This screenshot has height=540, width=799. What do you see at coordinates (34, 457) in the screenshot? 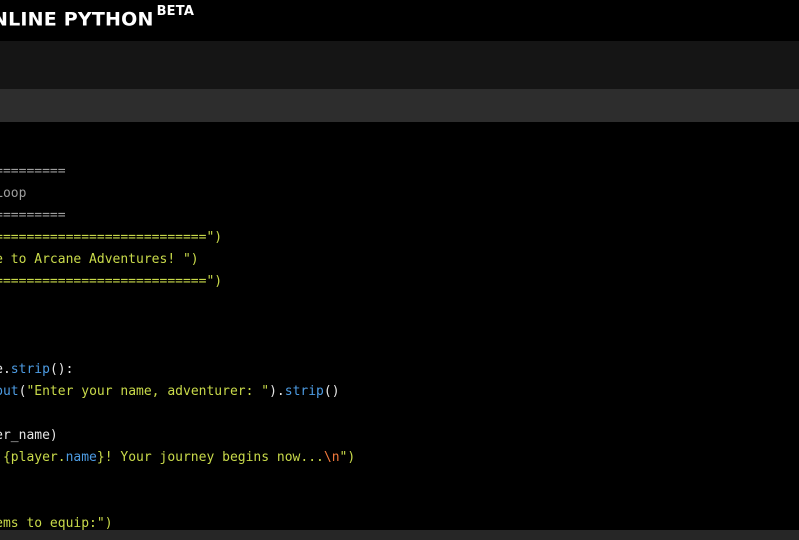
I see `code-token: ings, {player.` at bounding box center [34, 457].